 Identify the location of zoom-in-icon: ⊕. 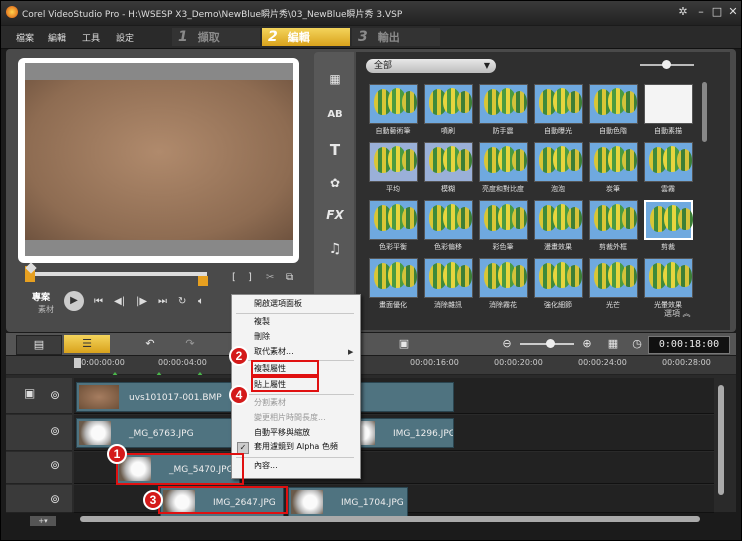
(587, 344).